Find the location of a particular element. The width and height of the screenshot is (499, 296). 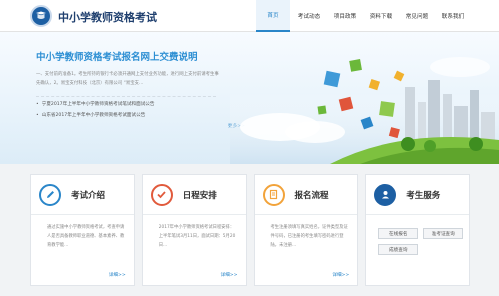

card-title: 考试介绍 is located at coordinates (88, 195).